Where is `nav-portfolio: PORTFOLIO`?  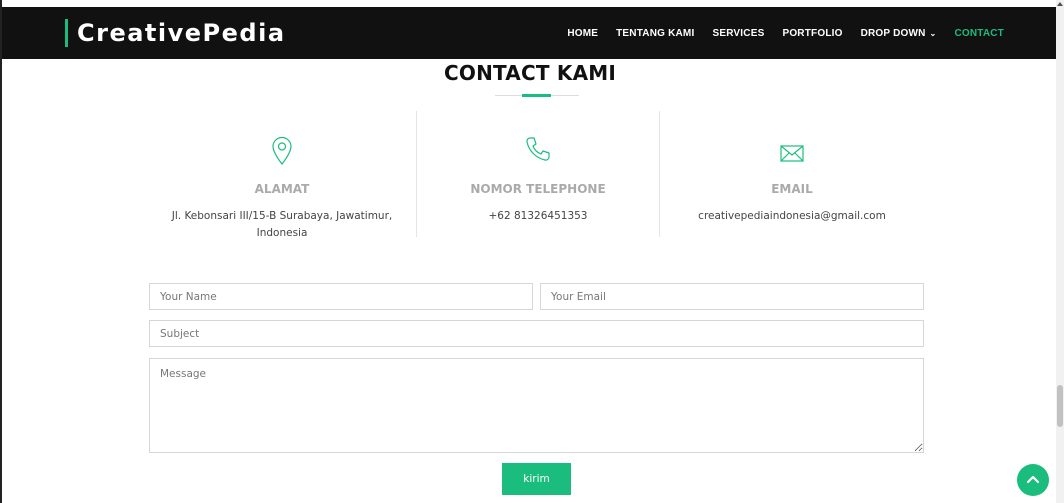
nav-portfolio: PORTFOLIO is located at coordinates (812, 33).